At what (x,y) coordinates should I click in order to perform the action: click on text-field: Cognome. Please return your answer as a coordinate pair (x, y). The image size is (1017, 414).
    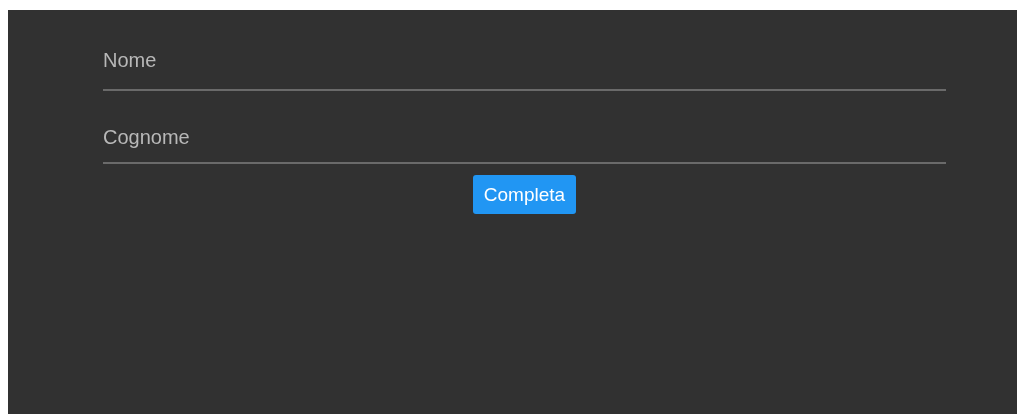
    Looking at the image, I should click on (524, 127).